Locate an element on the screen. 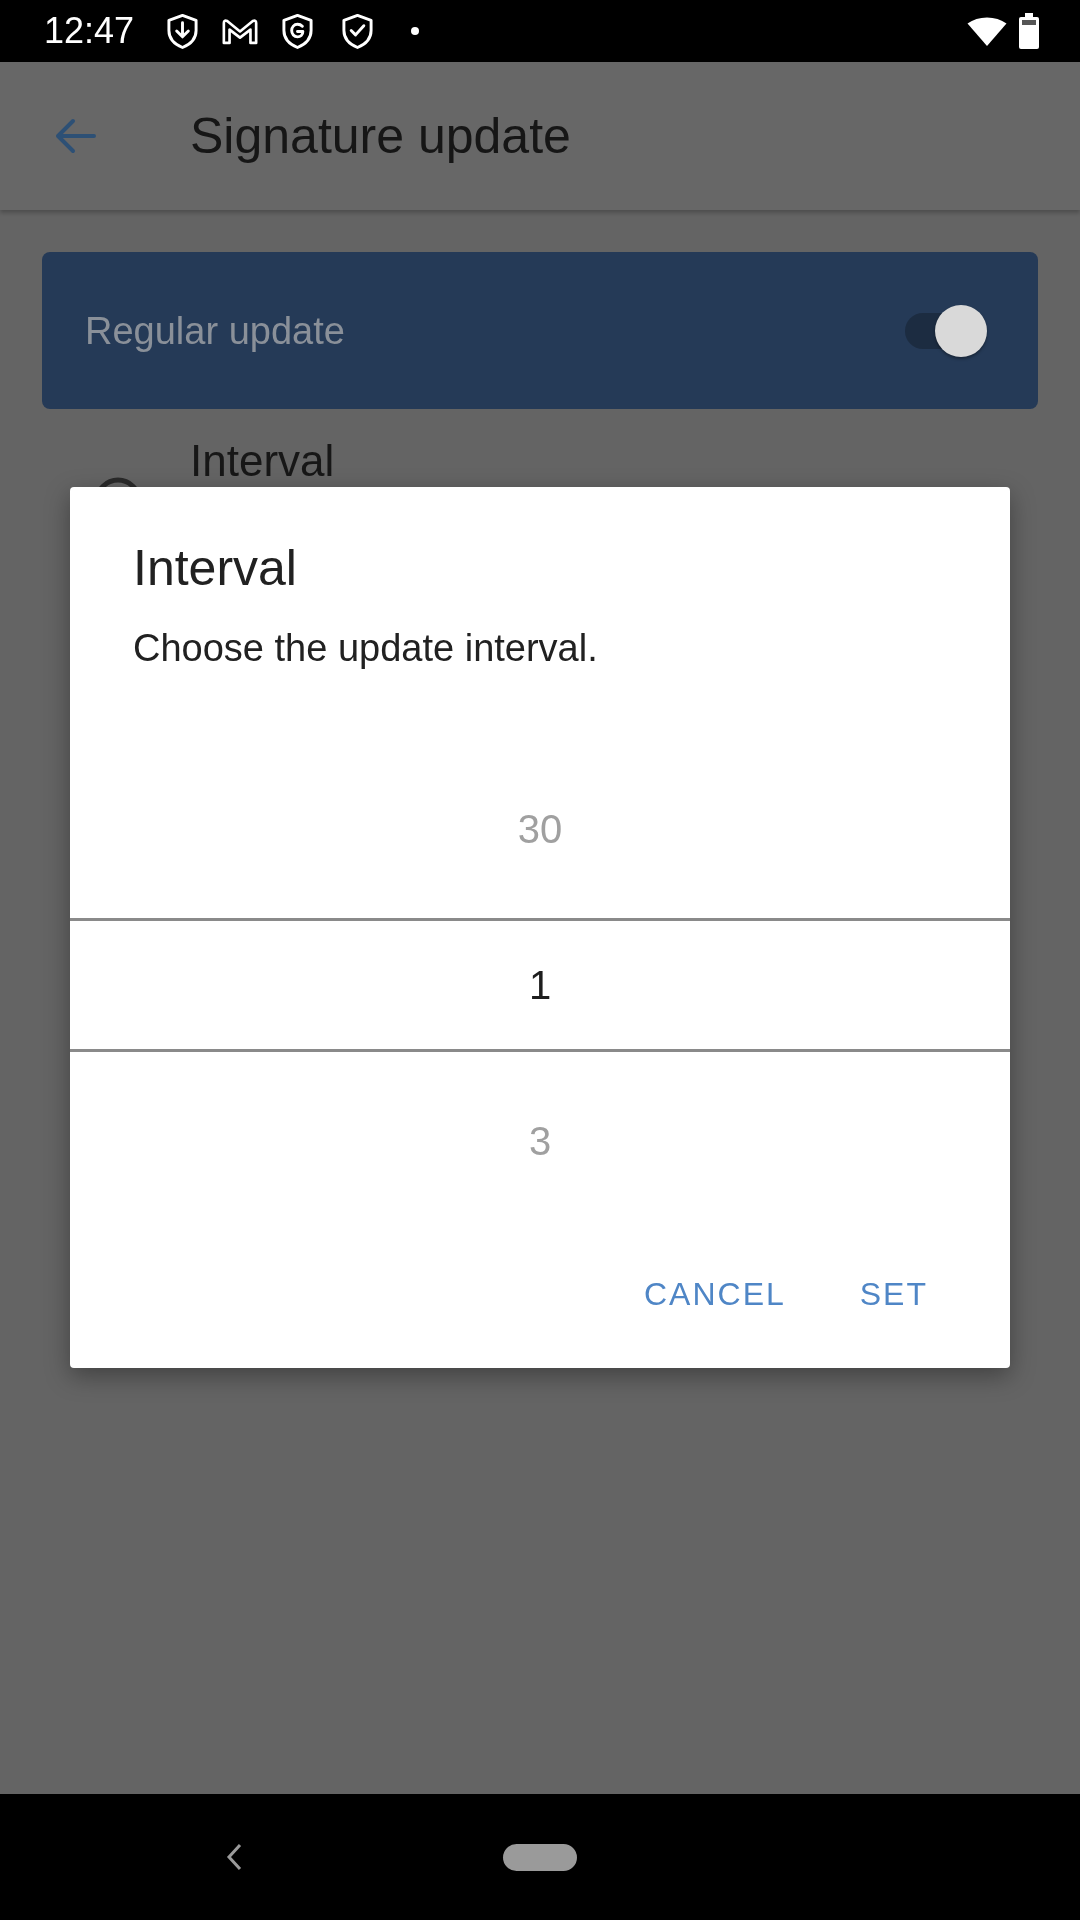  m-logo-icon is located at coordinates (240, 31).